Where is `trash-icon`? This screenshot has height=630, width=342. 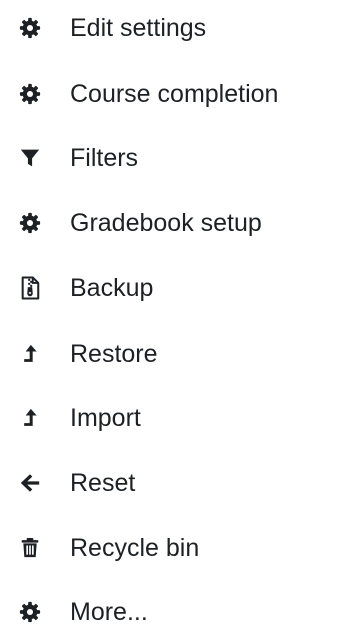
trash-icon is located at coordinates (30, 548).